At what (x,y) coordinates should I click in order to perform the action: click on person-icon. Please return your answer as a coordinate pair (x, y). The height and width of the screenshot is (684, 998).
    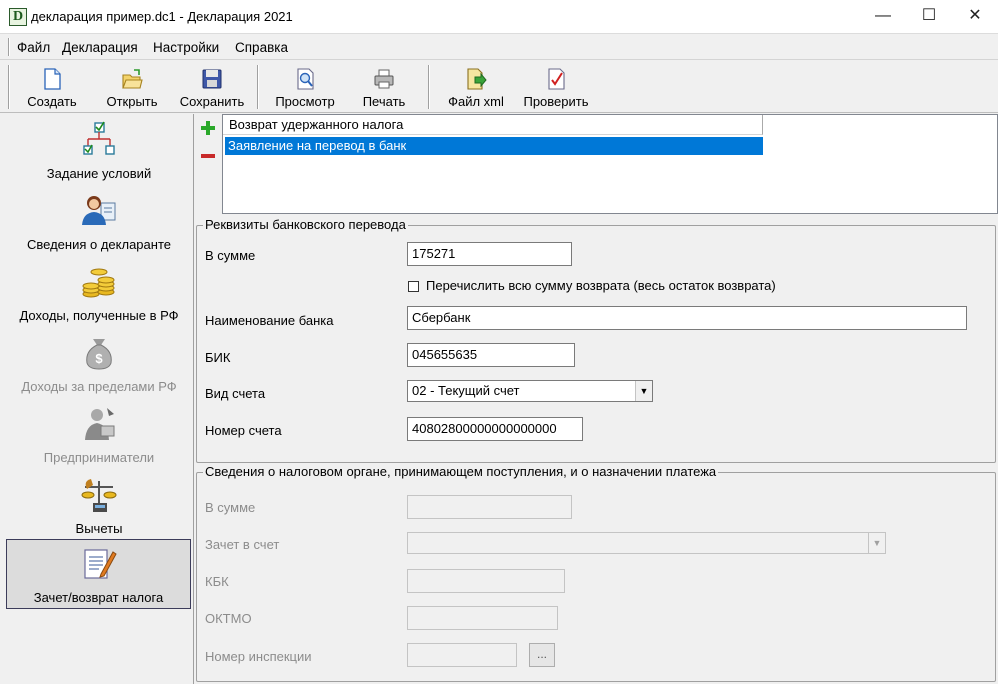
    Looking at the image, I should click on (99, 210).